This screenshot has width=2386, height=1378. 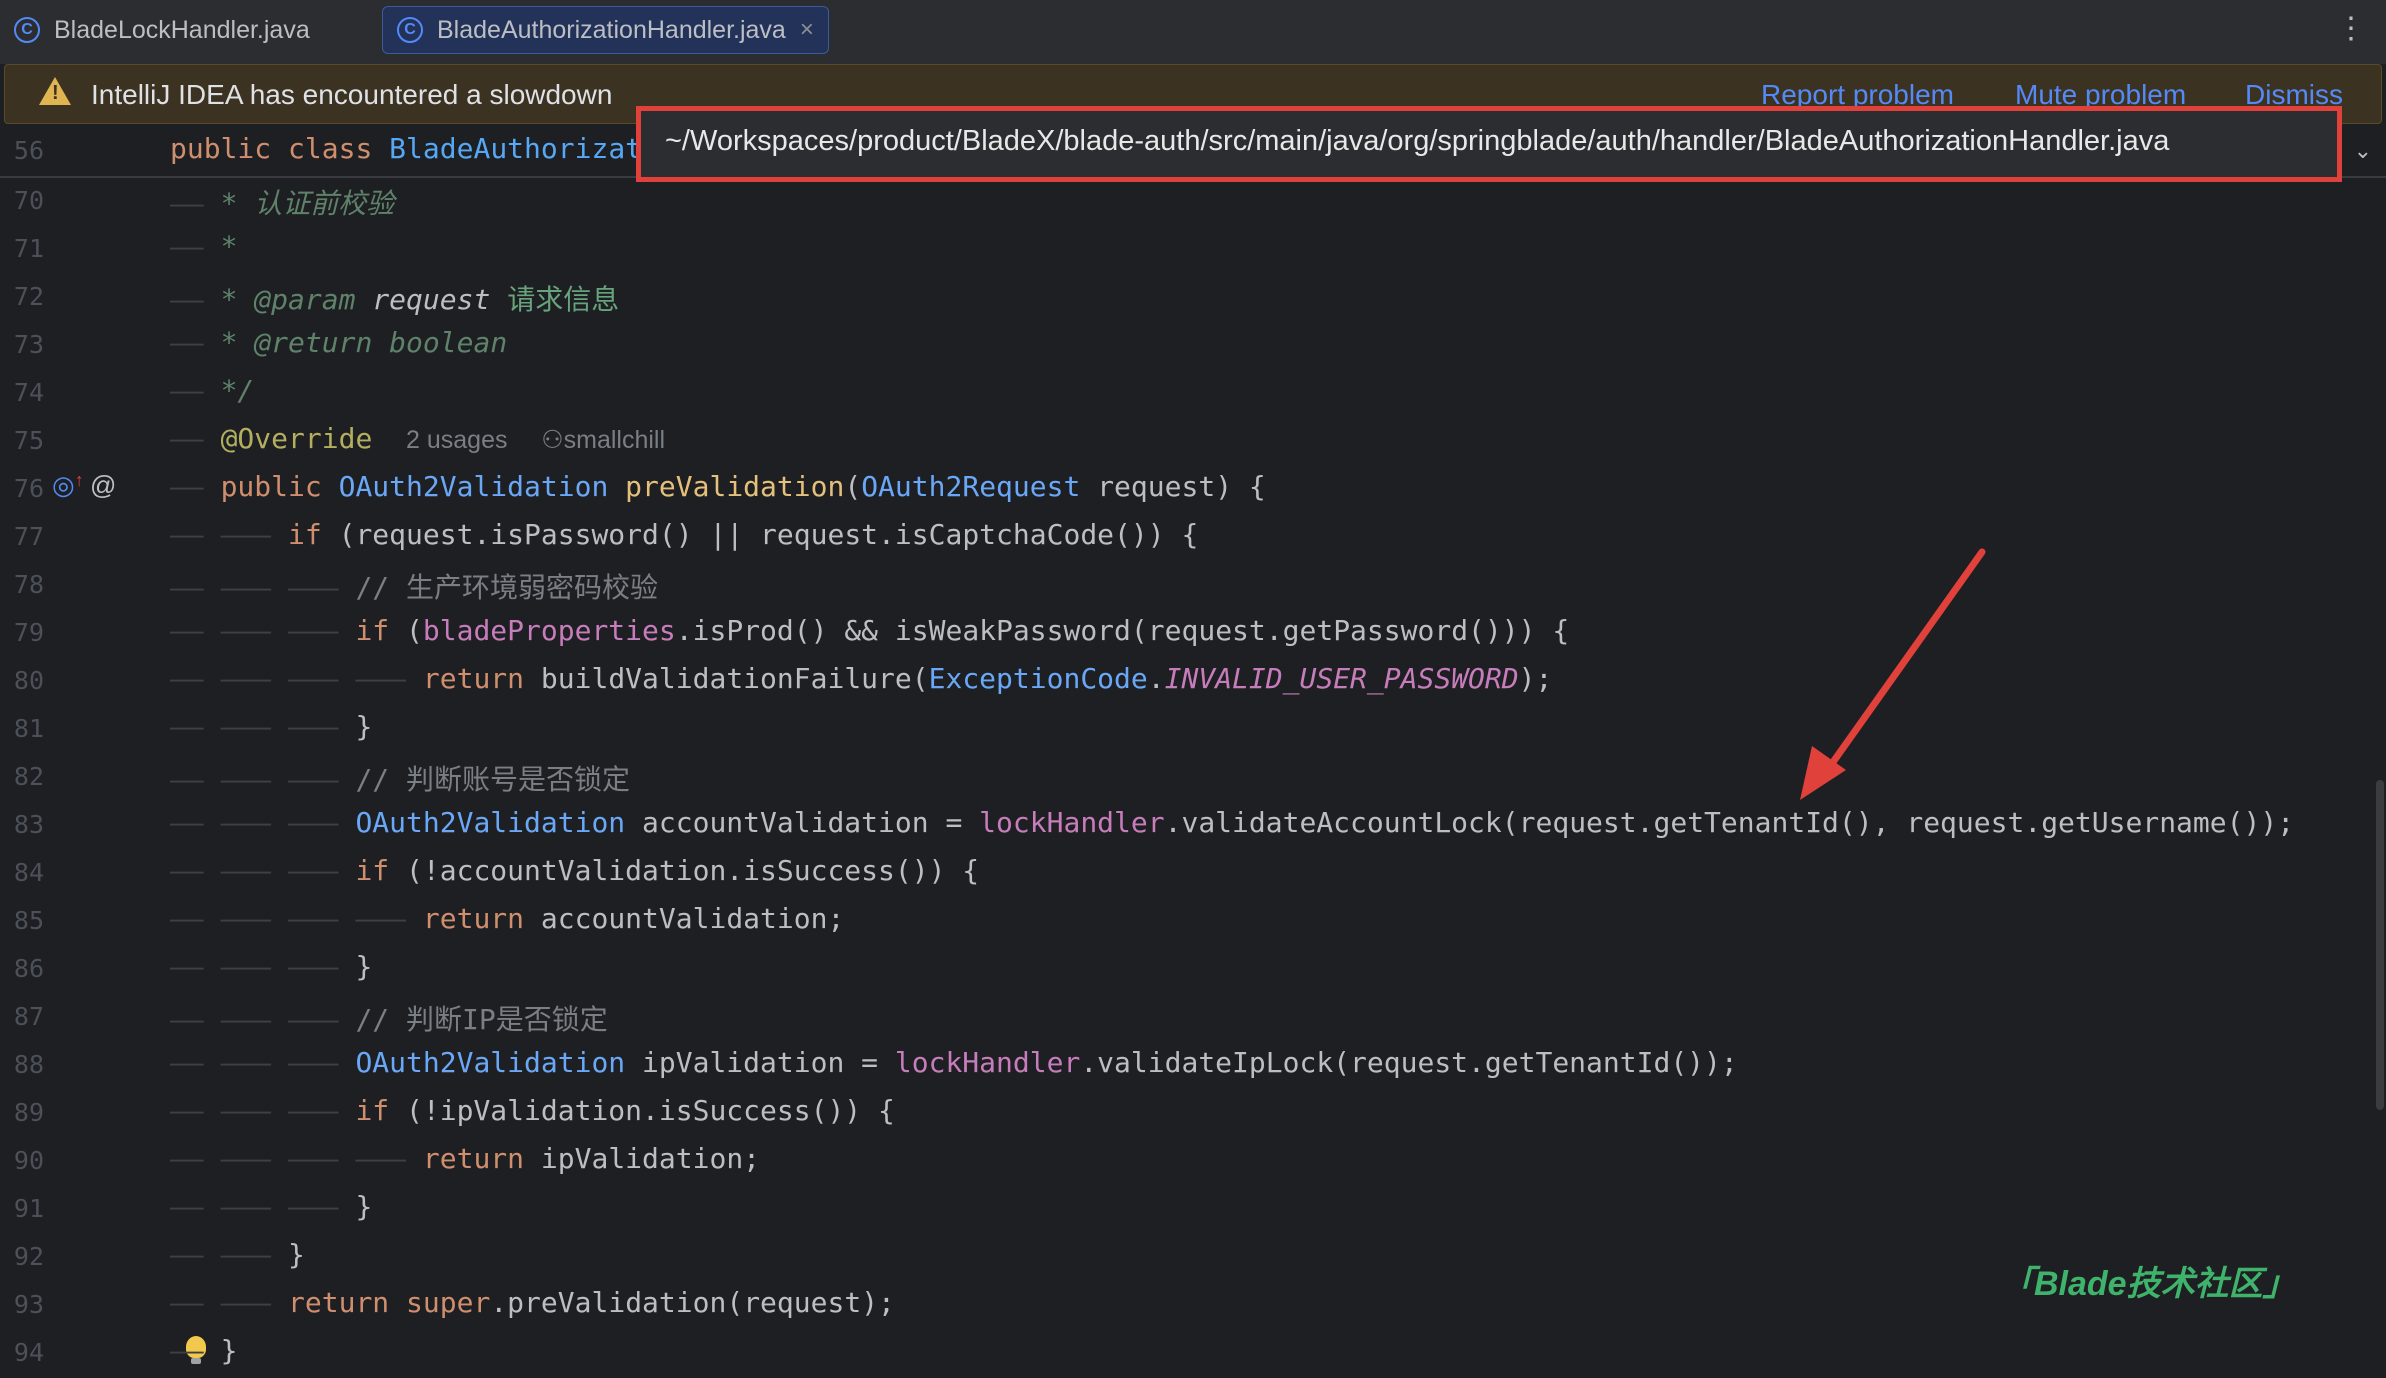 What do you see at coordinates (2363, 151) in the screenshot?
I see `chevron-down-icon: ⌄` at bounding box center [2363, 151].